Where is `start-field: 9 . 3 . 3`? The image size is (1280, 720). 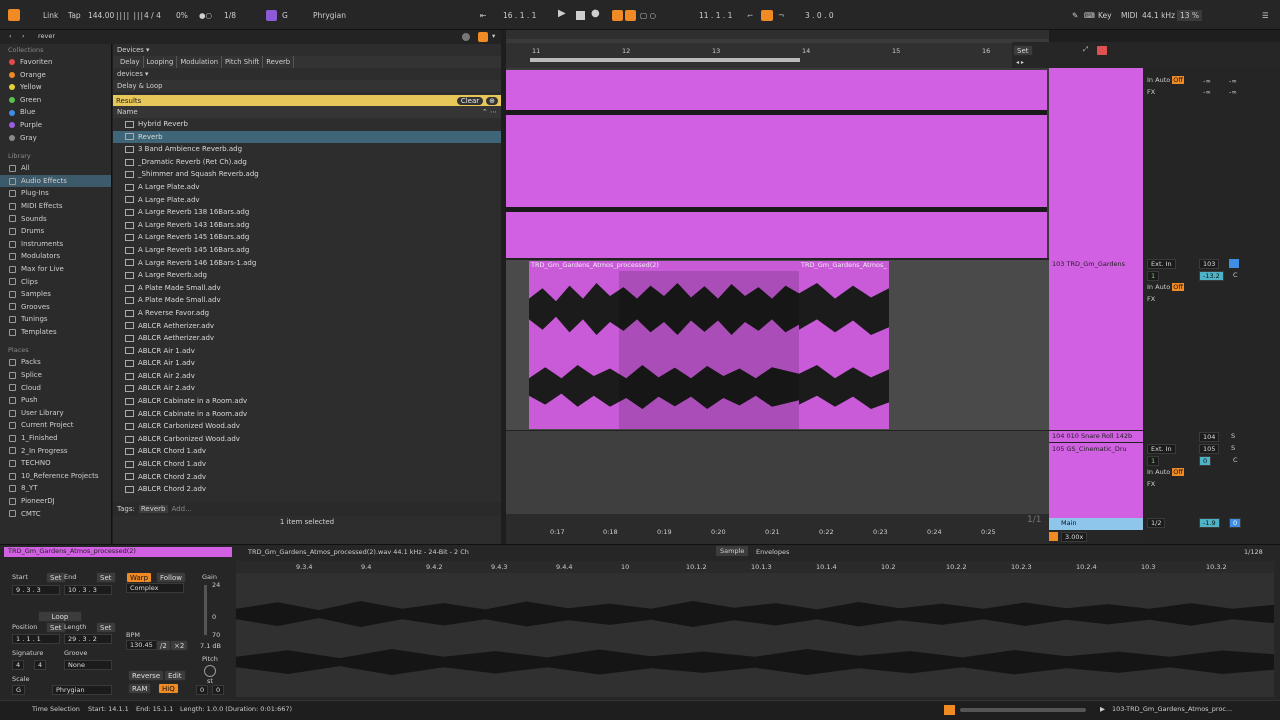 start-field: 9 . 3 . 3 is located at coordinates (36, 590).